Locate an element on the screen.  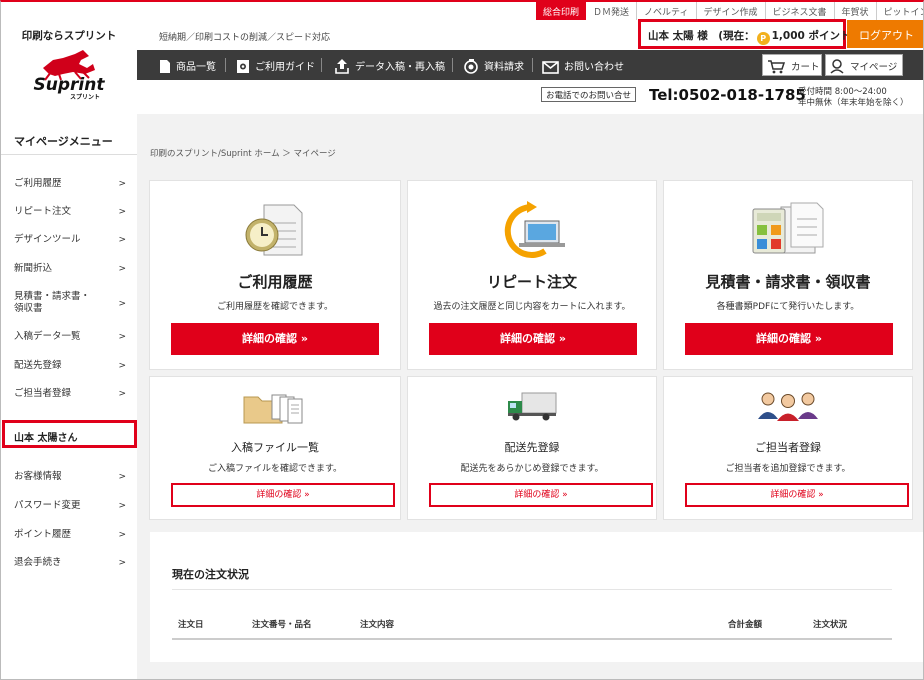
sidebar-item-usage-history: ご利用履歴 > is located at coordinates (70, 184).